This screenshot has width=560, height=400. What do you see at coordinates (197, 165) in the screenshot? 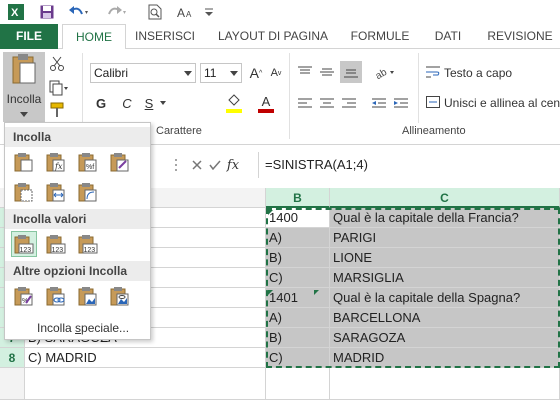
I see `cancel-icon` at bounding box center [197, 165].